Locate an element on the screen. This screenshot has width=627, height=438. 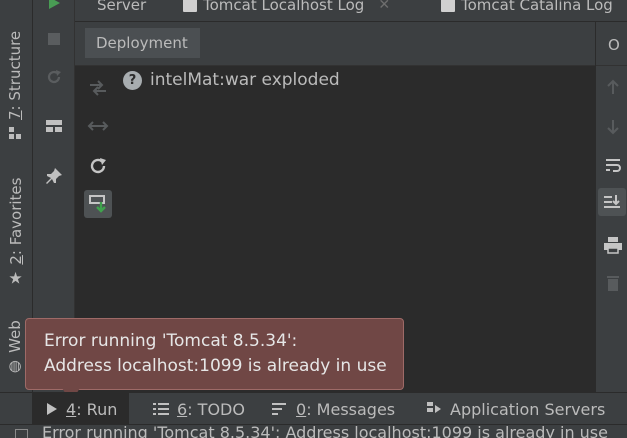
scroll-to-end-icon is located at coordinates (612, 201).